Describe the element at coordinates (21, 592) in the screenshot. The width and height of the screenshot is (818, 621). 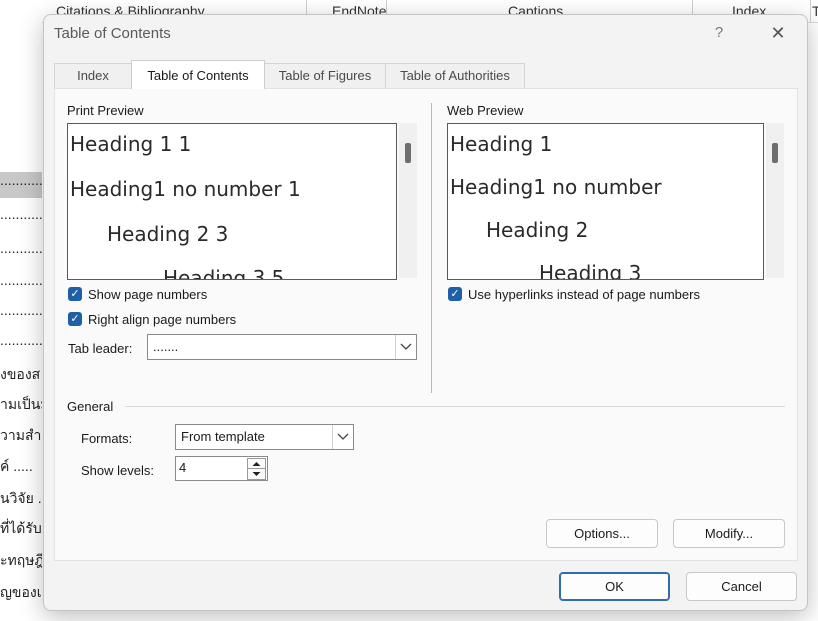
I see `doc-line: ญของเล` at that location.